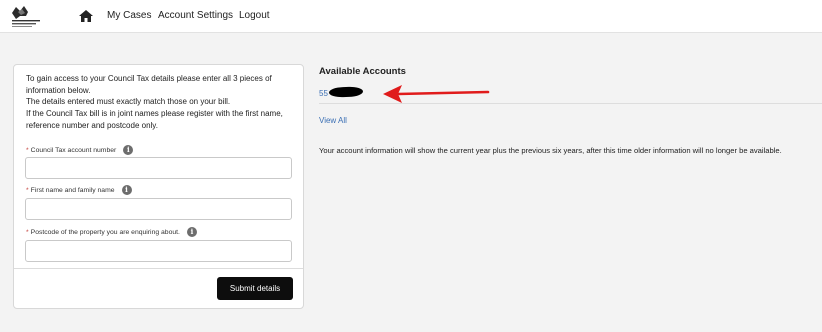 The image size is (822, 332). Describe the element at coordinates (254, 15) in the screenshot. I see `nav-logout: Logout` at that location.